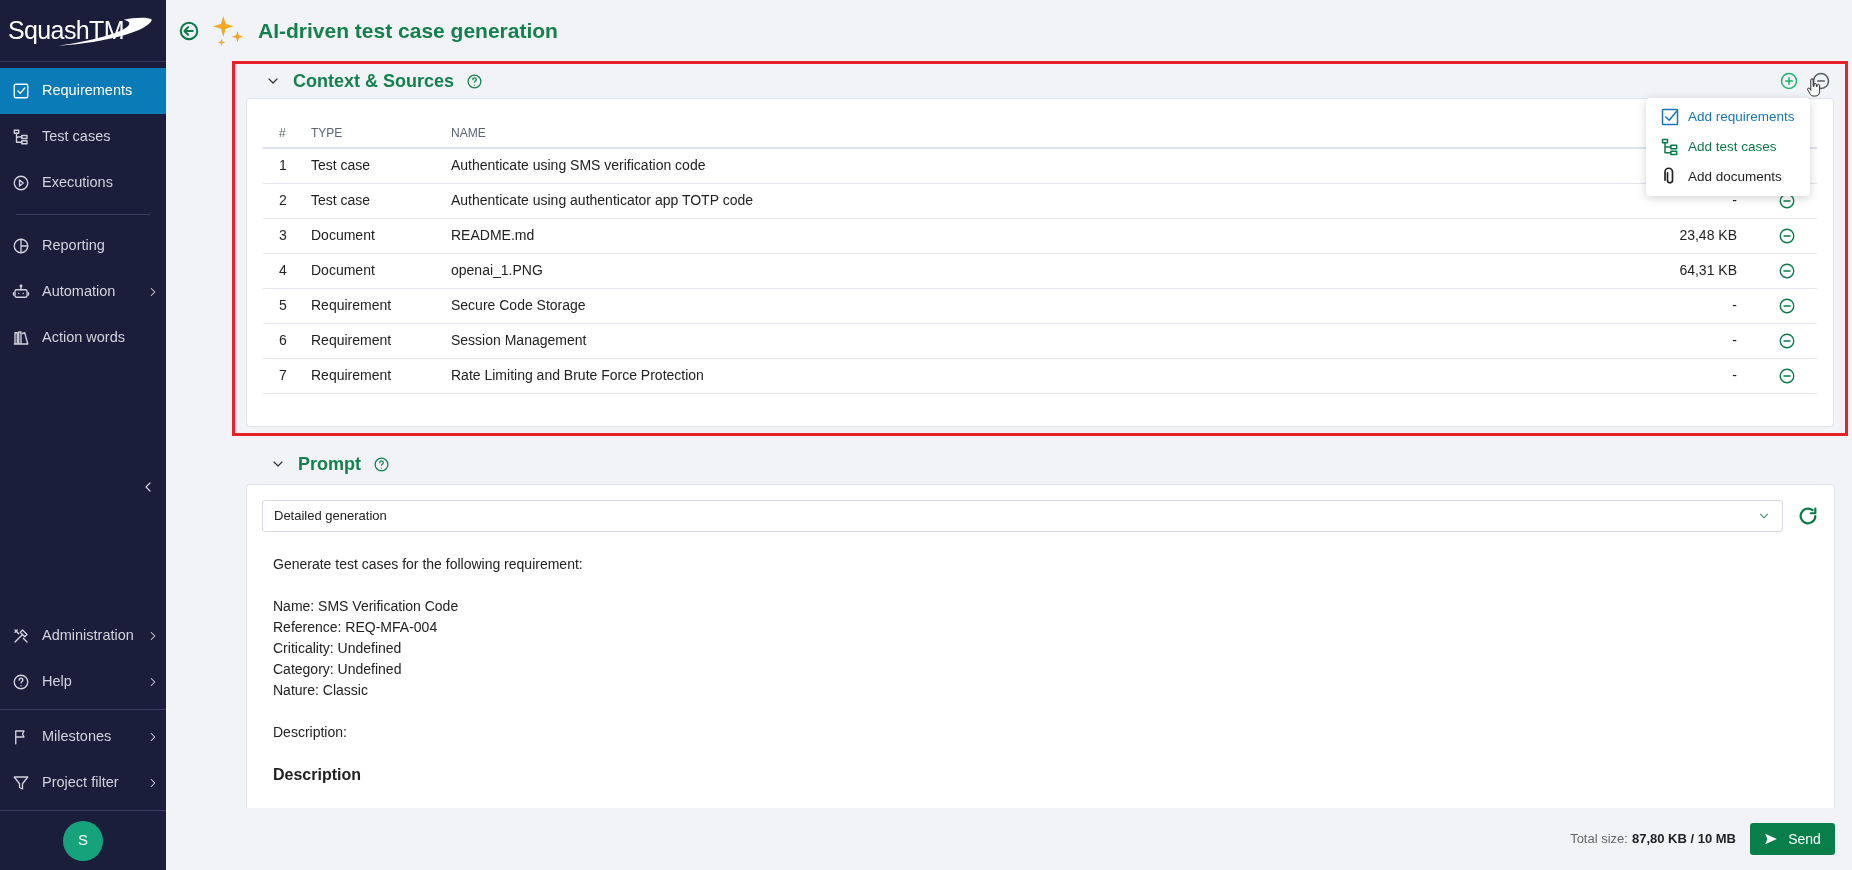 The image size is (1852, 870). I want to click on row-number: 4, so click(283, 270).